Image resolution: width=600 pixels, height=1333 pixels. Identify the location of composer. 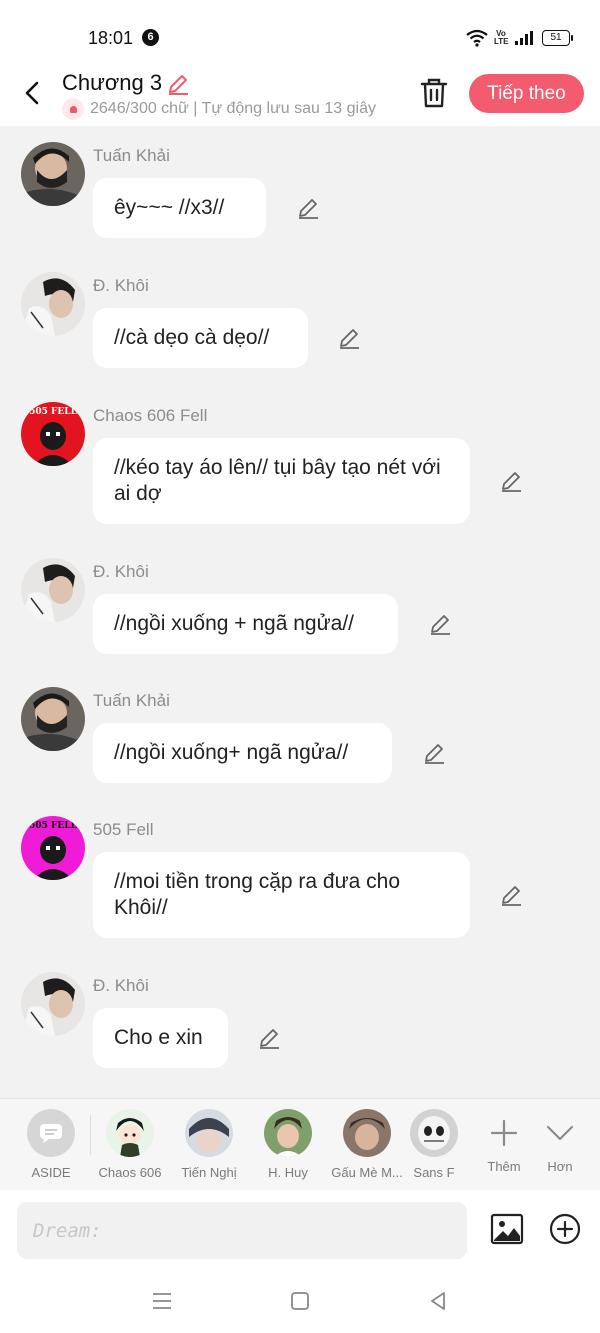
(300, 1229).